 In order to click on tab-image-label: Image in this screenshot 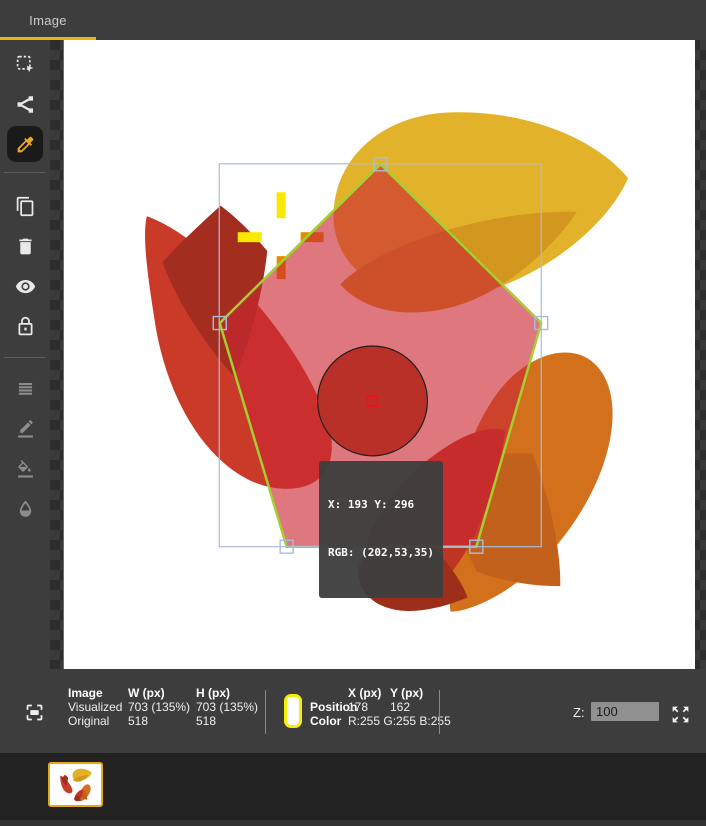, I will do `click(48, 20)`.